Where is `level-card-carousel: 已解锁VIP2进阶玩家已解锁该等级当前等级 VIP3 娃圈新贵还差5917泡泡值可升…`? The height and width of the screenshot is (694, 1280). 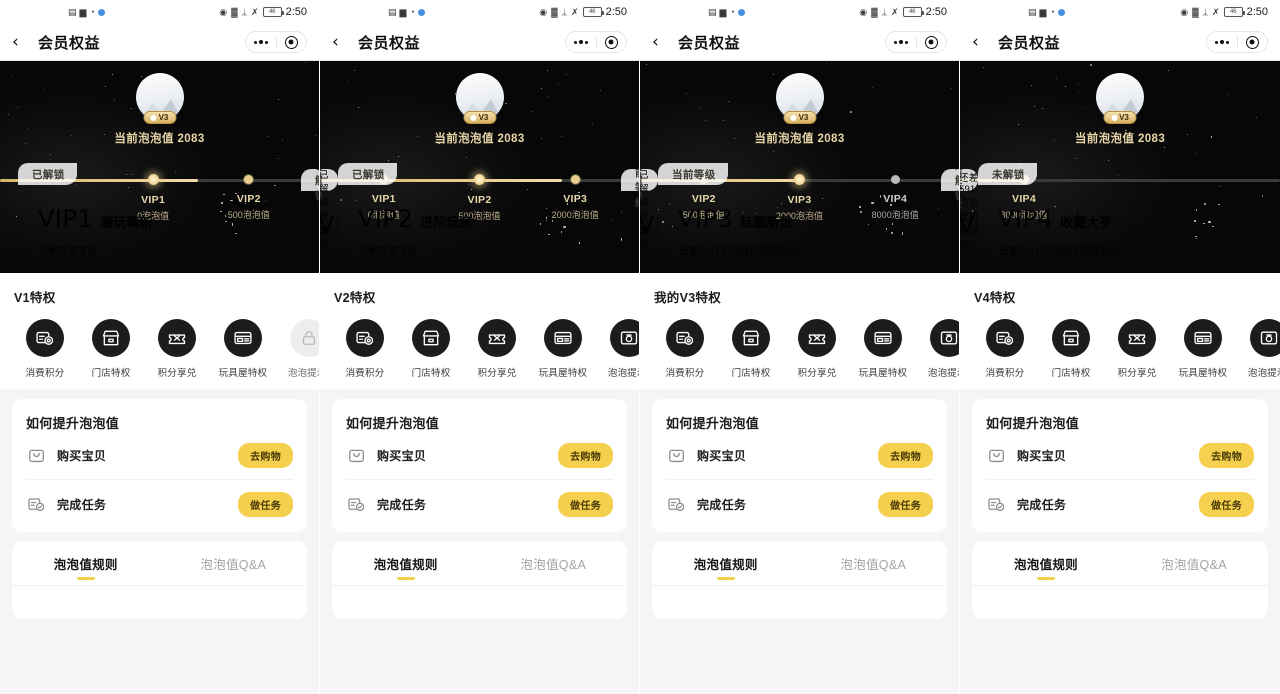
level-card-carousel: 已解锁VIP2进阶玩家已解锁该等级当前等级 VIP3 娃圈新贵还差5917泡泡值可升… is located at coordinates (799, 218).